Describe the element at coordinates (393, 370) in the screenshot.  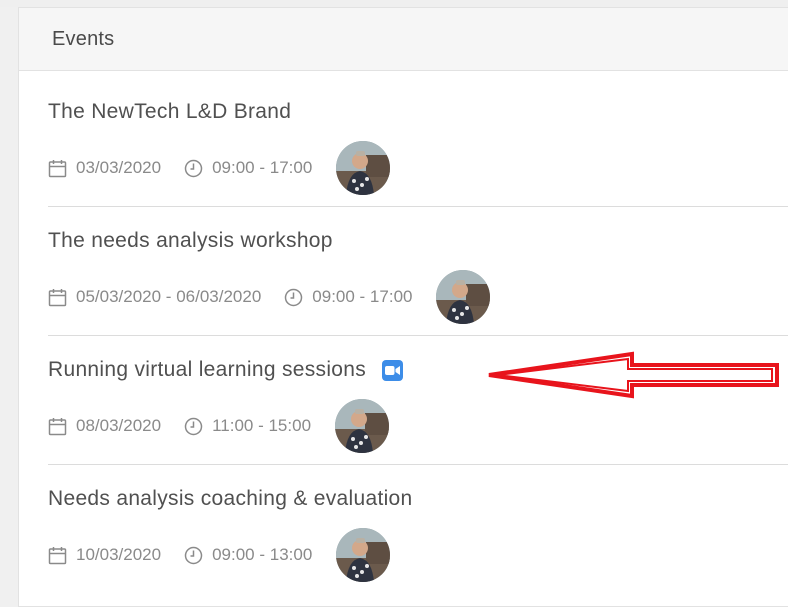
I see `video-camera-icon` at that location.